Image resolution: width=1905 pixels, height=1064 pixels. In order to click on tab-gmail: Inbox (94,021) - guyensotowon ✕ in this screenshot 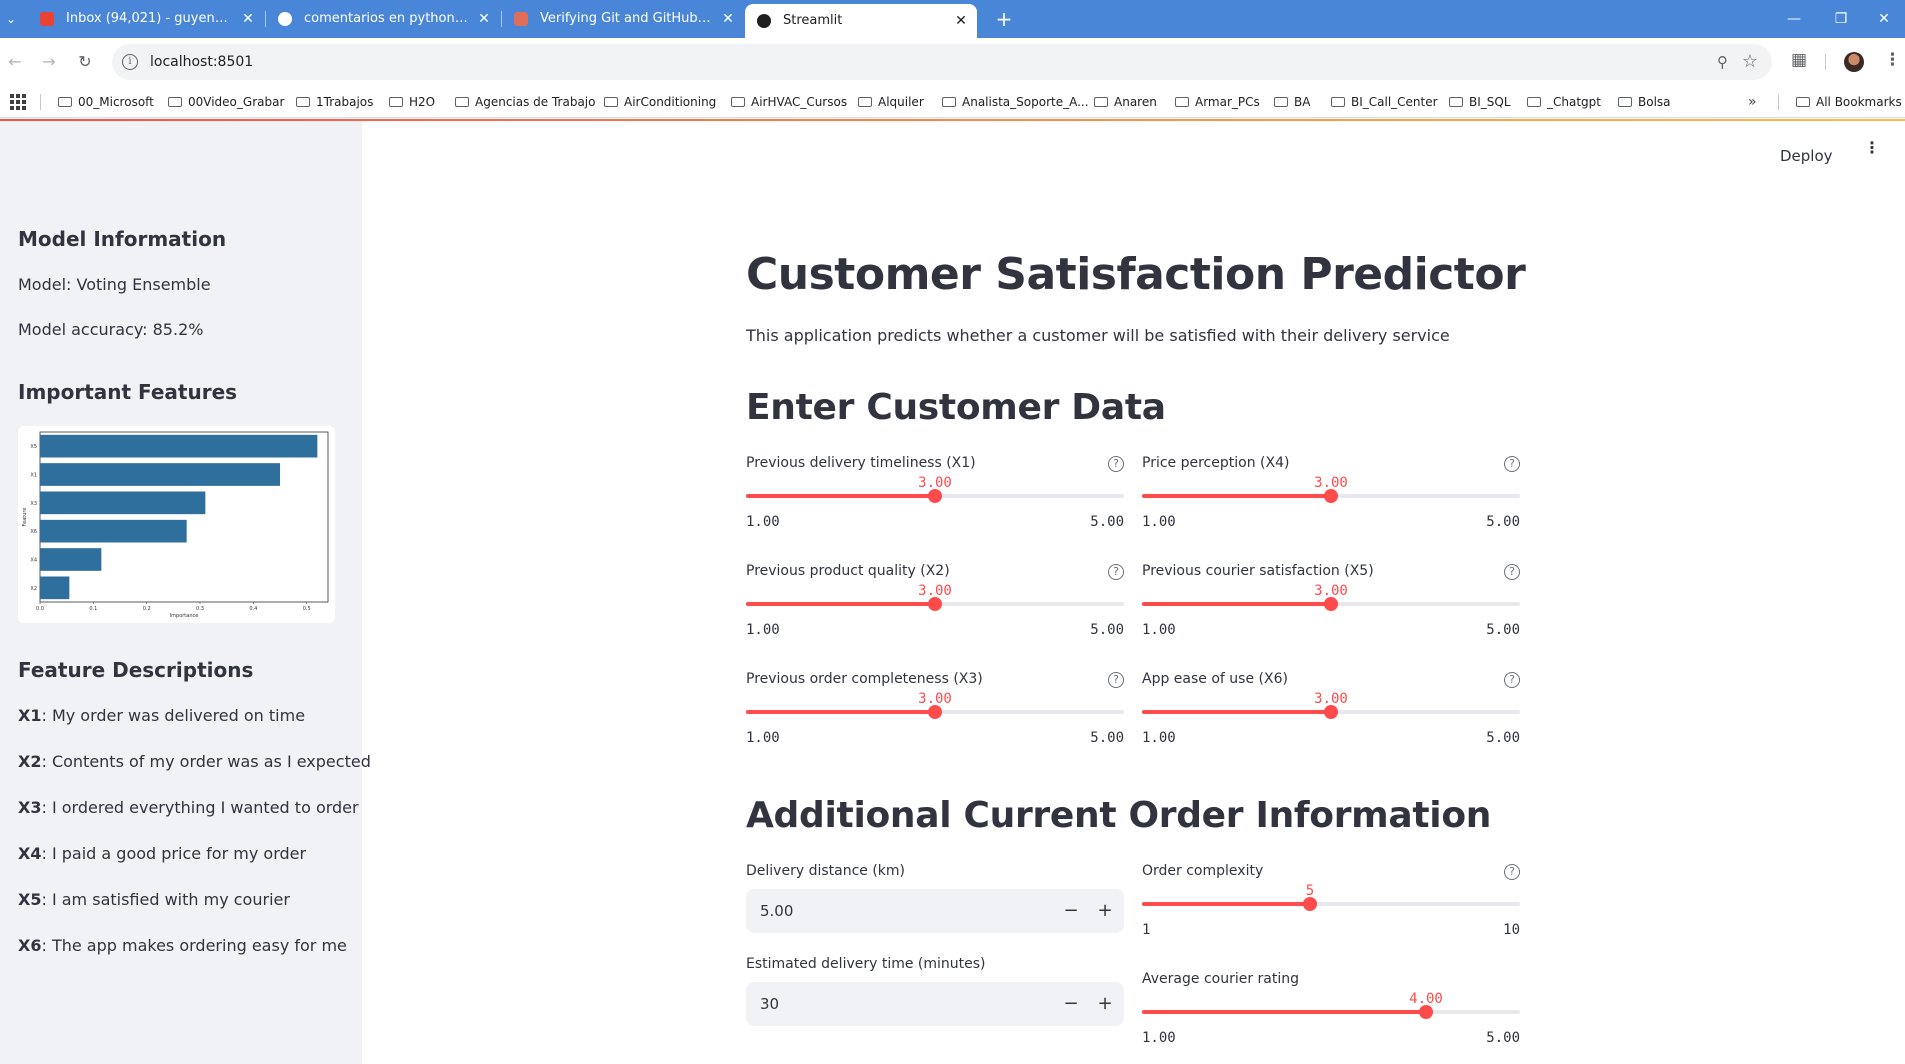, I will do `click(146, 19)`.